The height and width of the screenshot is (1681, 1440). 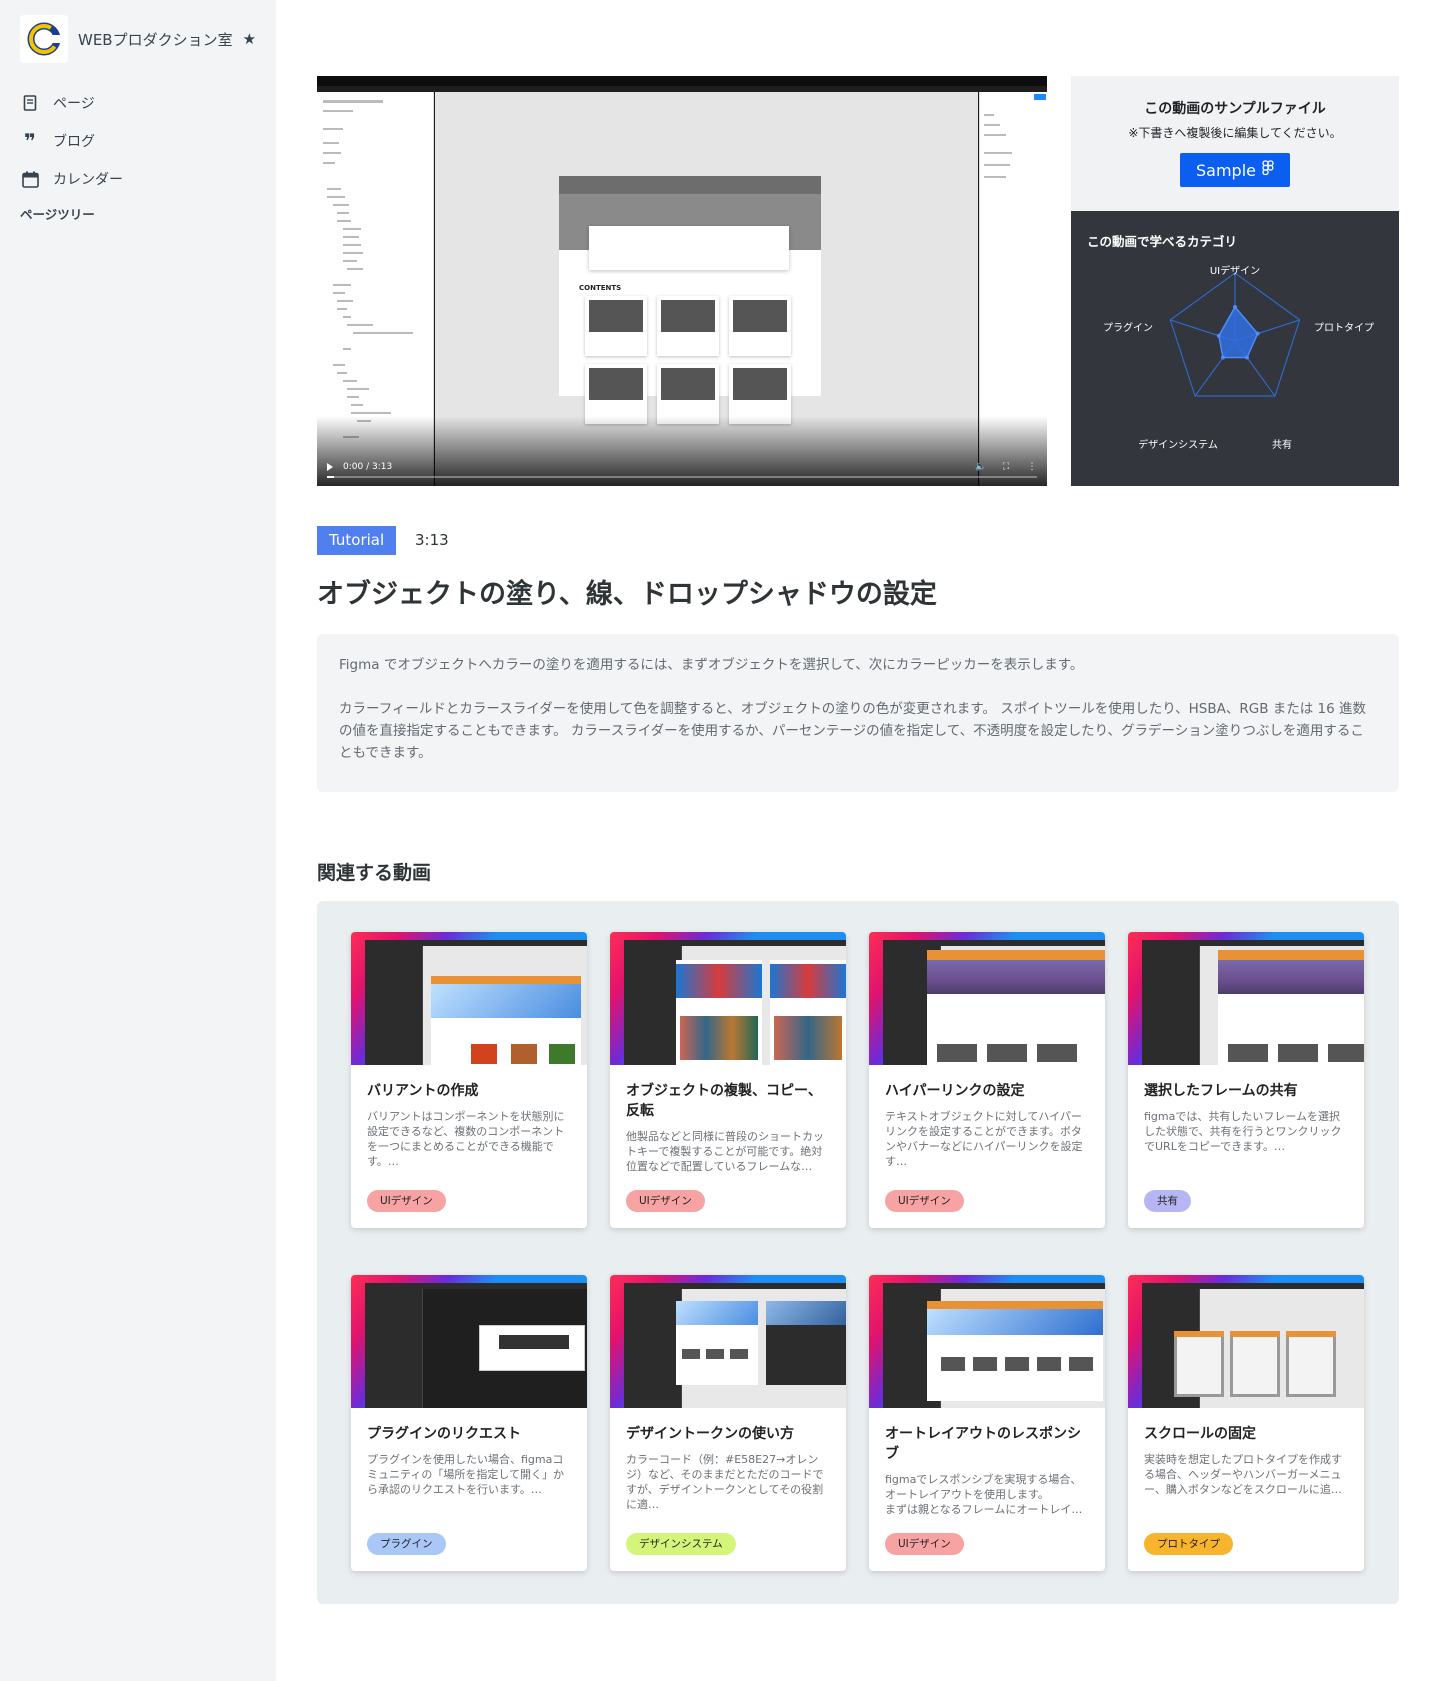 I want to click on sample-button: Sample, so click(x=1235, y=170).